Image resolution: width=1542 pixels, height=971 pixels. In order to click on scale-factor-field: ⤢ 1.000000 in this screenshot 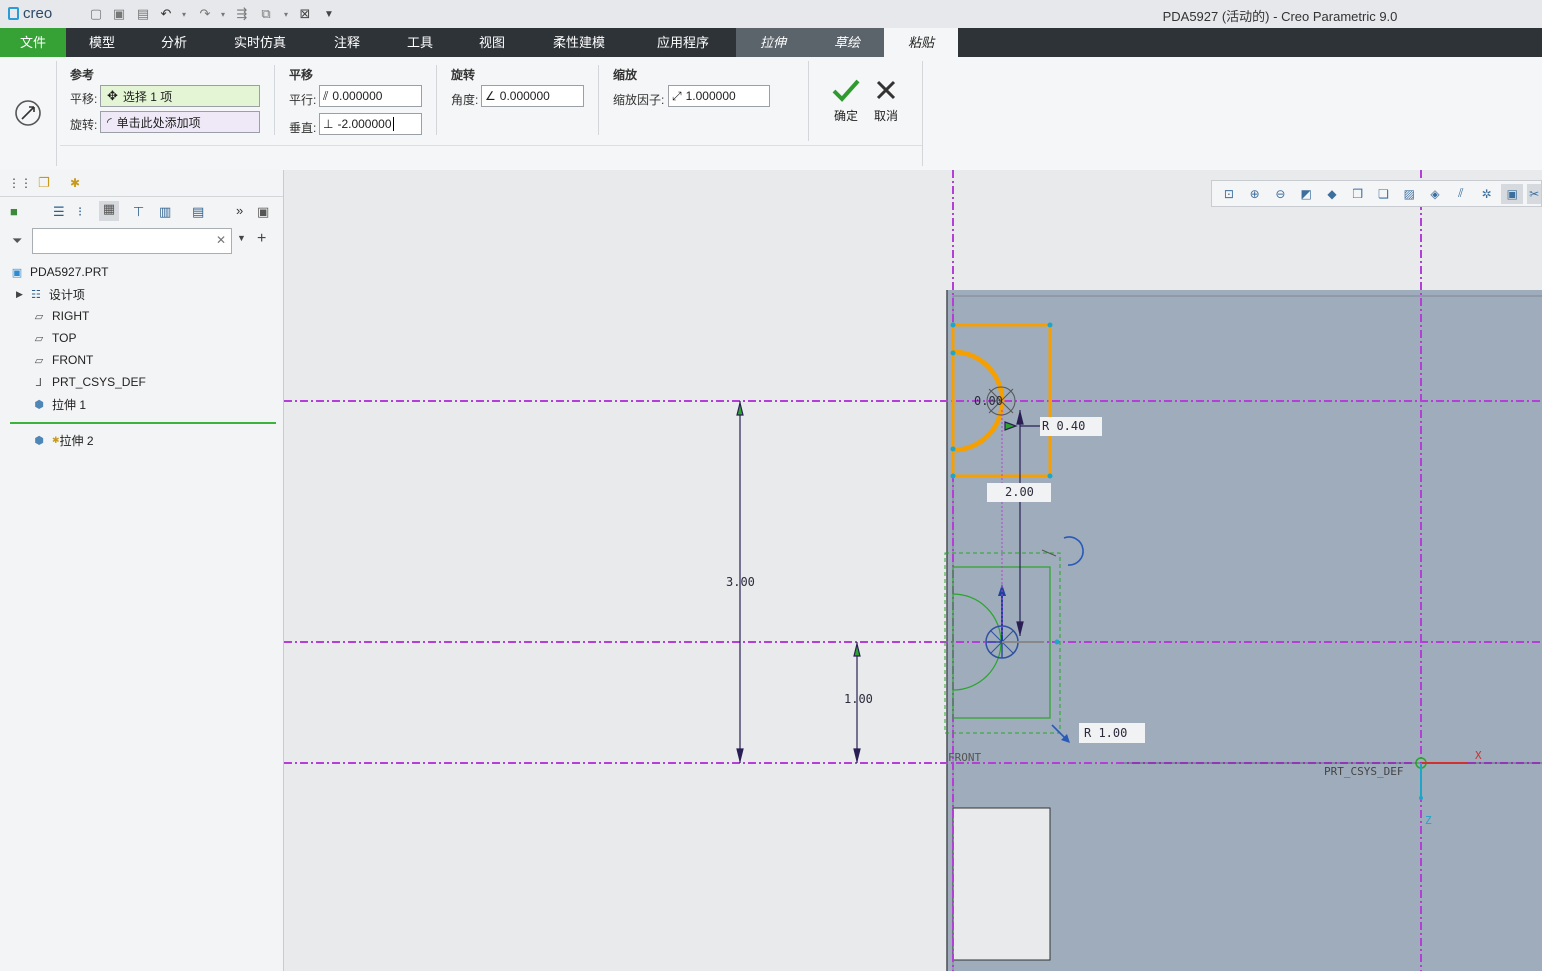, I will do `click(719, 96)`.